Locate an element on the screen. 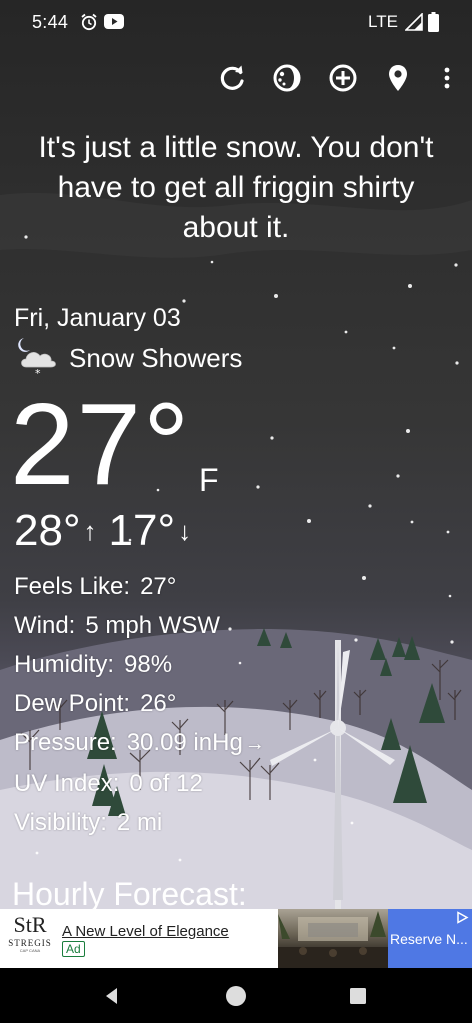  current-temperature: 27° is located at coordinates (101, 444).